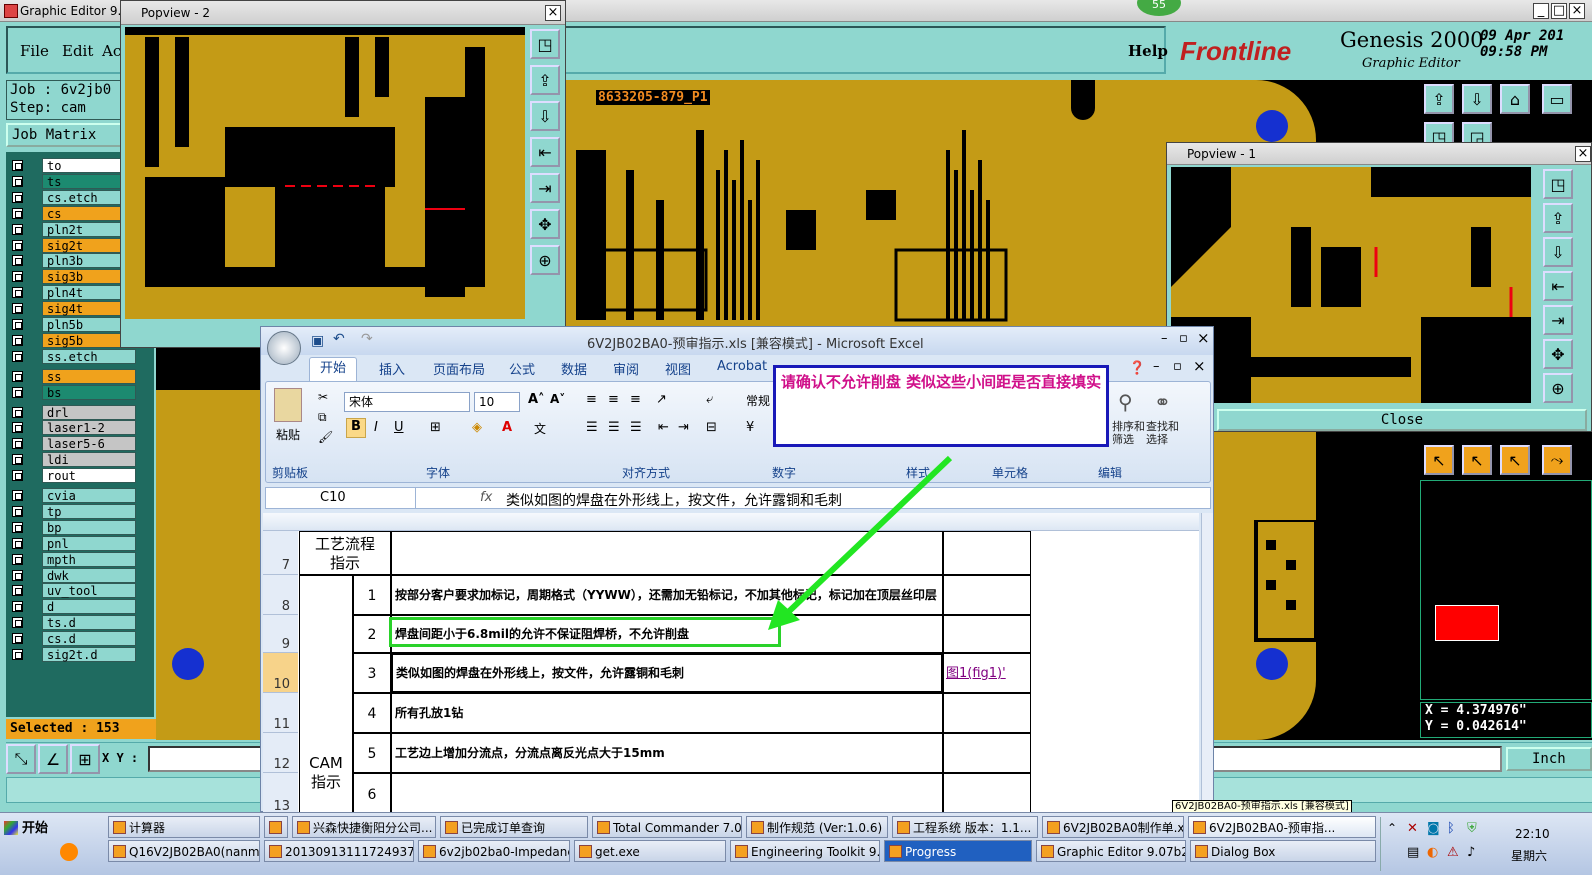 This screenshot has width=1592, height=875. I want to click on layer-name: tp, so click(89, 511).